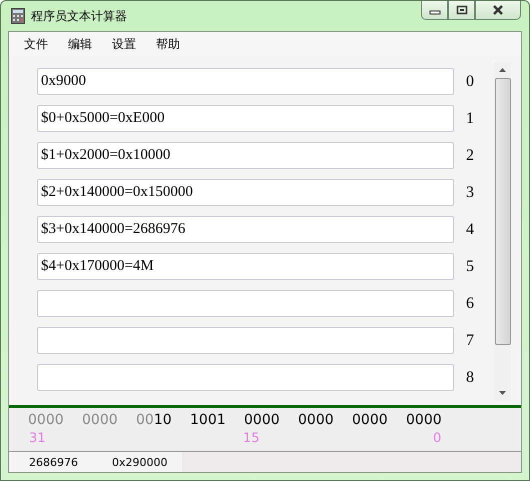 The height and width of the screenshot is (481, 530). I want to click on bit-position-label: 15, so click(251, 438).